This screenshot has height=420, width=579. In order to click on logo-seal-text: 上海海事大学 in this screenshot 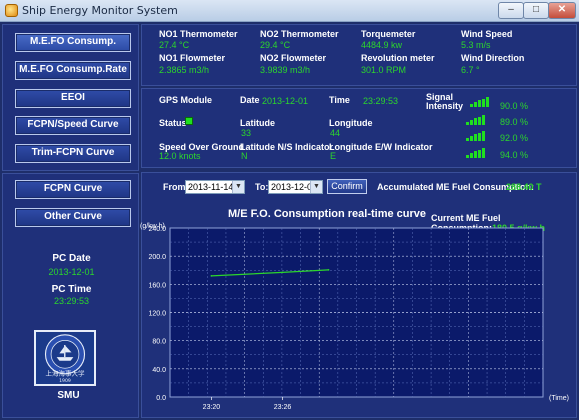, I will do `click(66, 373)`.